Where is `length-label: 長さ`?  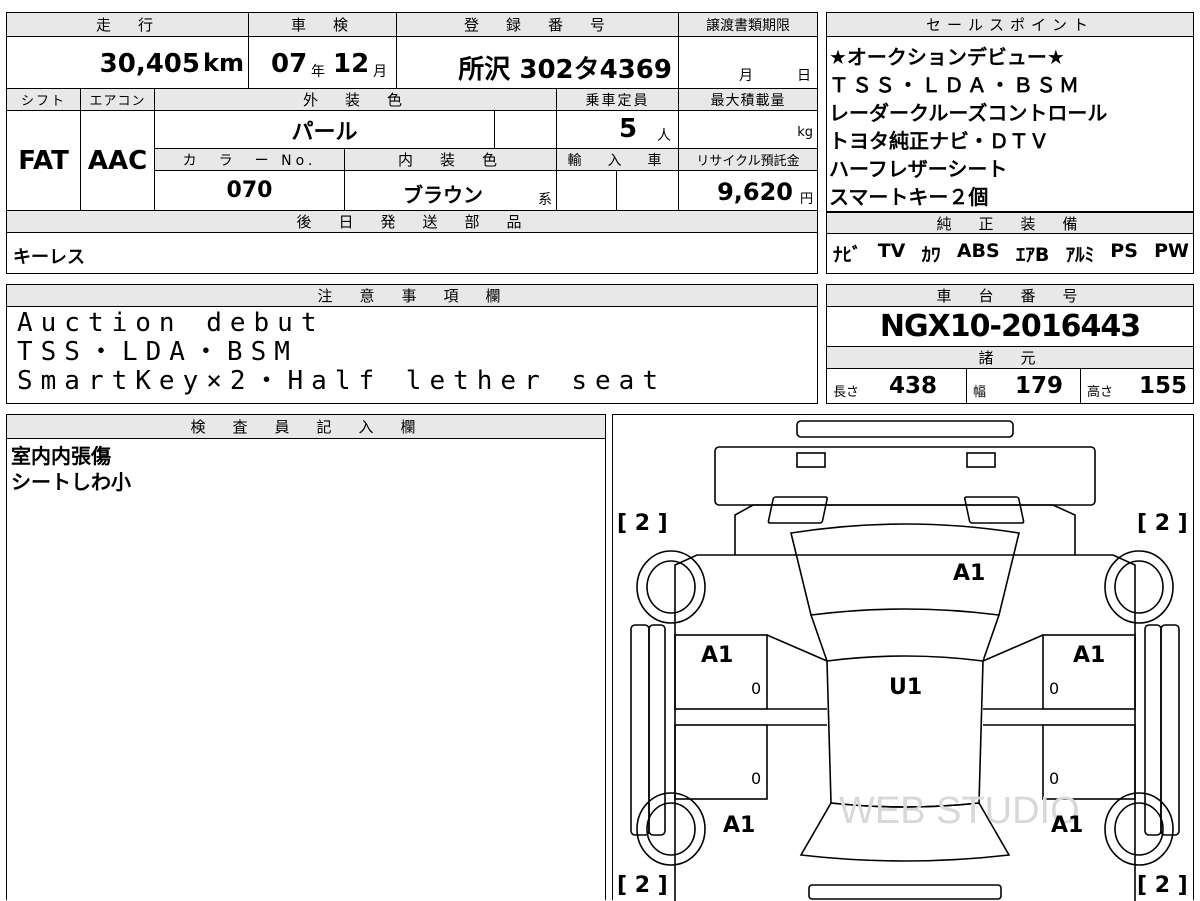
length-label: 長さ is located at coordinates (846, 392).